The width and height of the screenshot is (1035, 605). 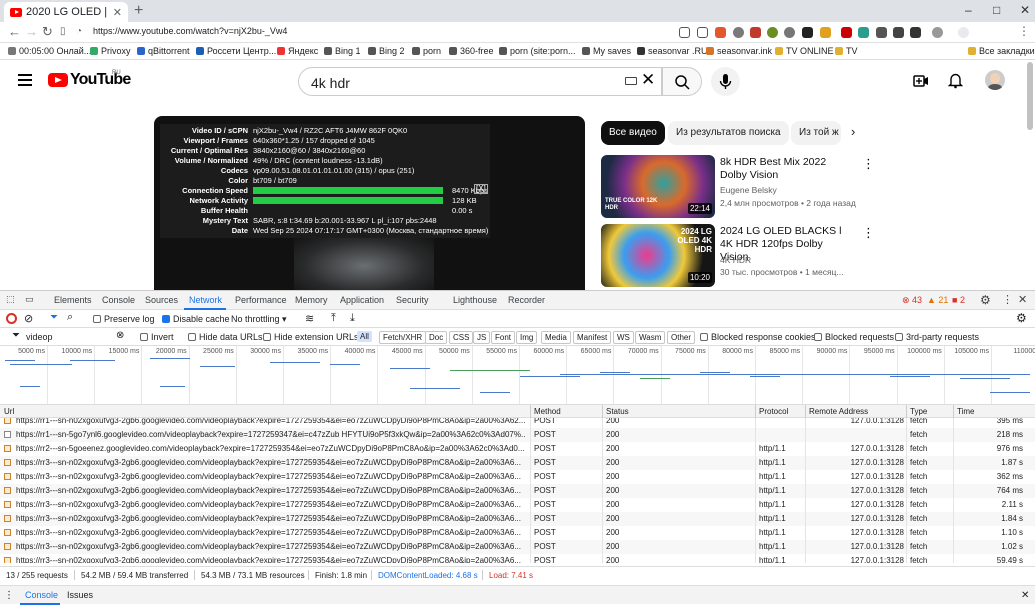 I want to click on close-drawer-icon: ✕, so click(x=1025, y=595).